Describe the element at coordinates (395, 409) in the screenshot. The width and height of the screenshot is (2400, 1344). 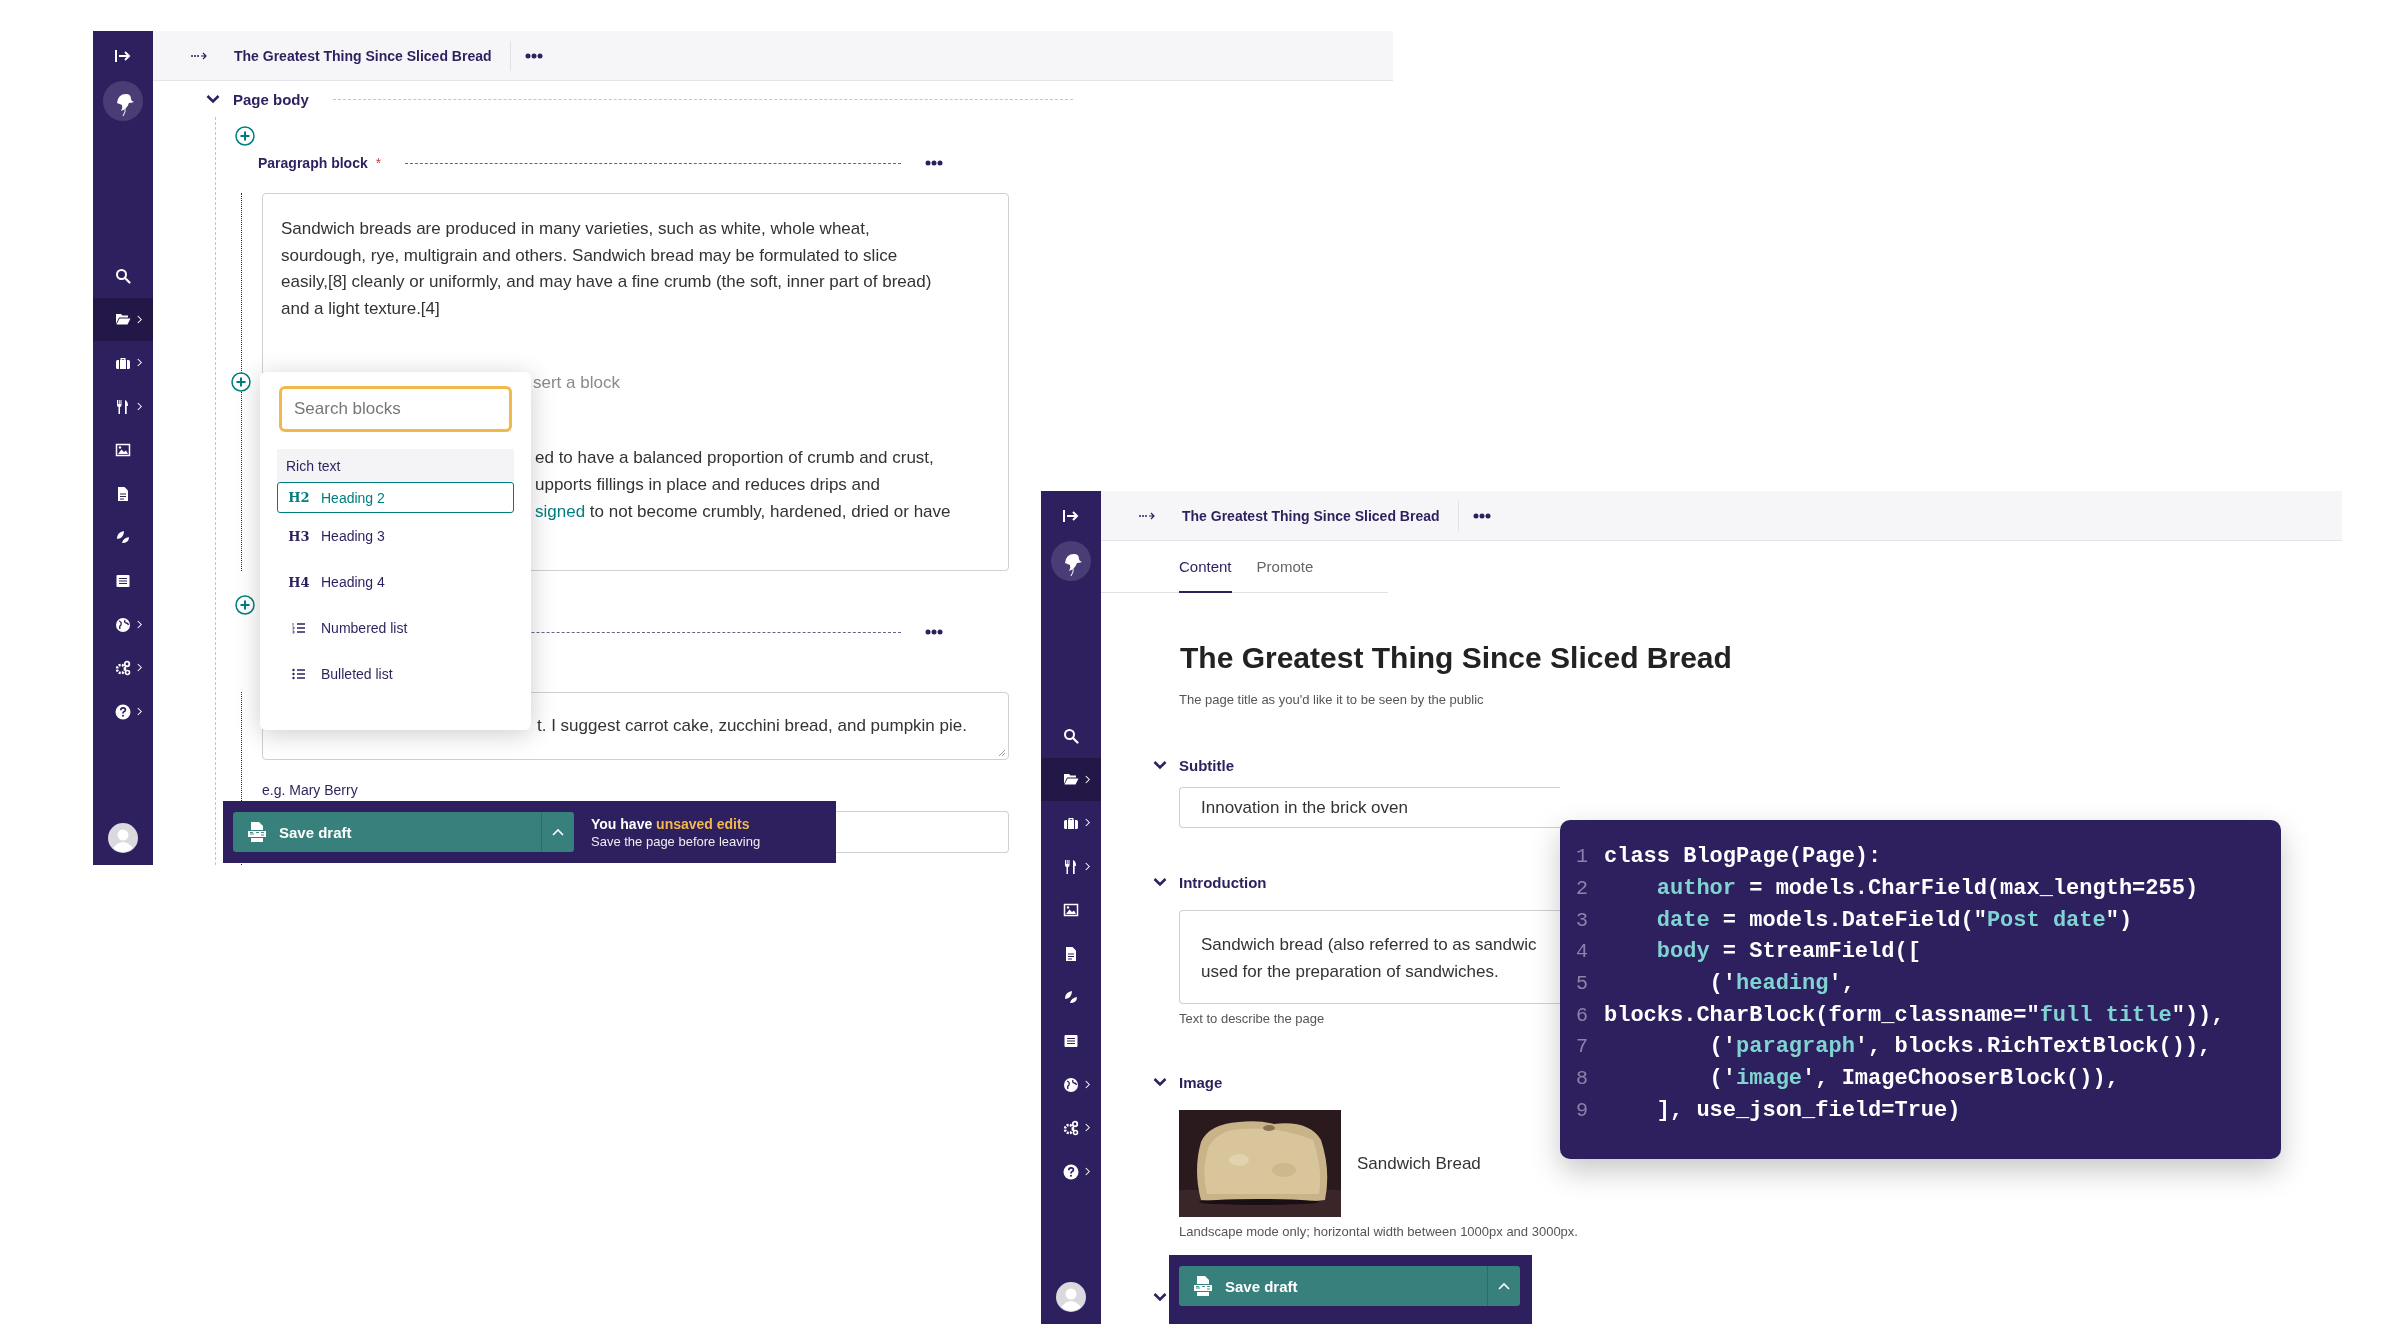
I see `search-field: Search blocks` at that location.